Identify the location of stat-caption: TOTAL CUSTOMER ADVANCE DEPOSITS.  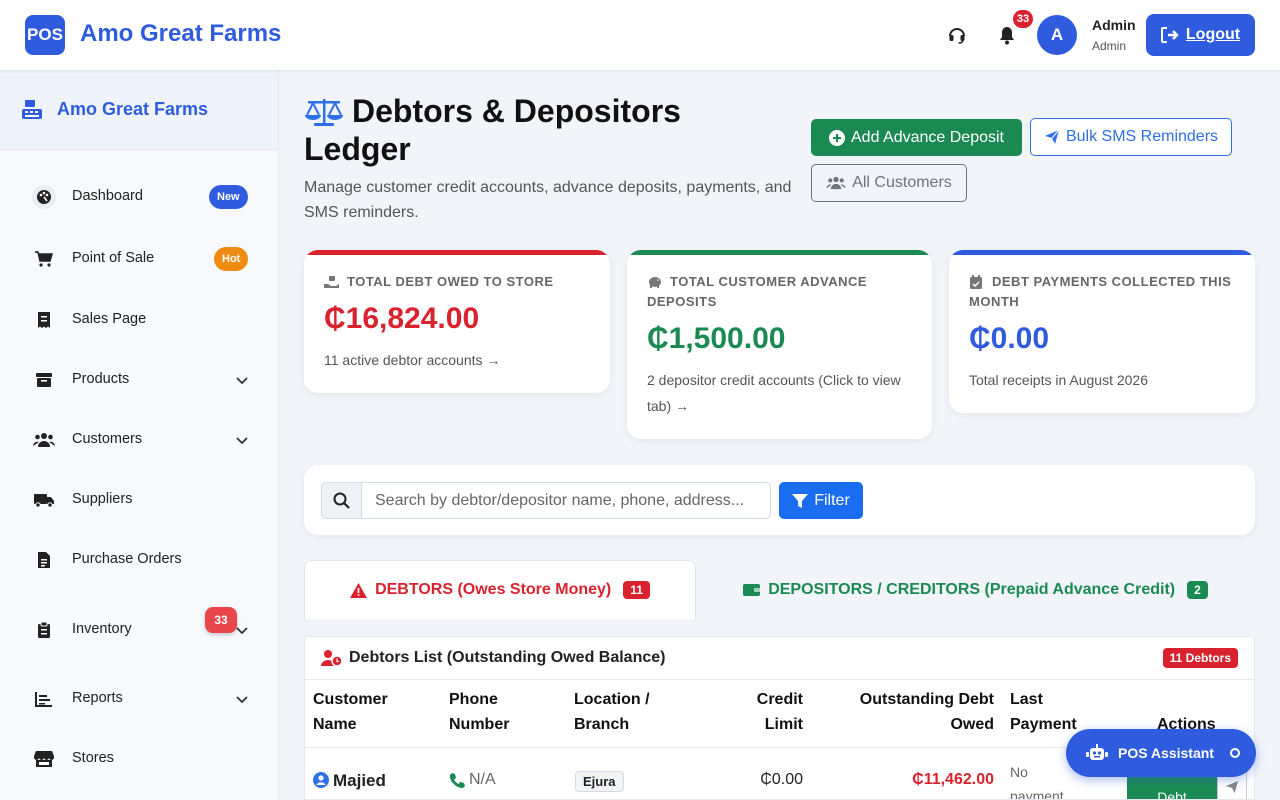
(757, 291).